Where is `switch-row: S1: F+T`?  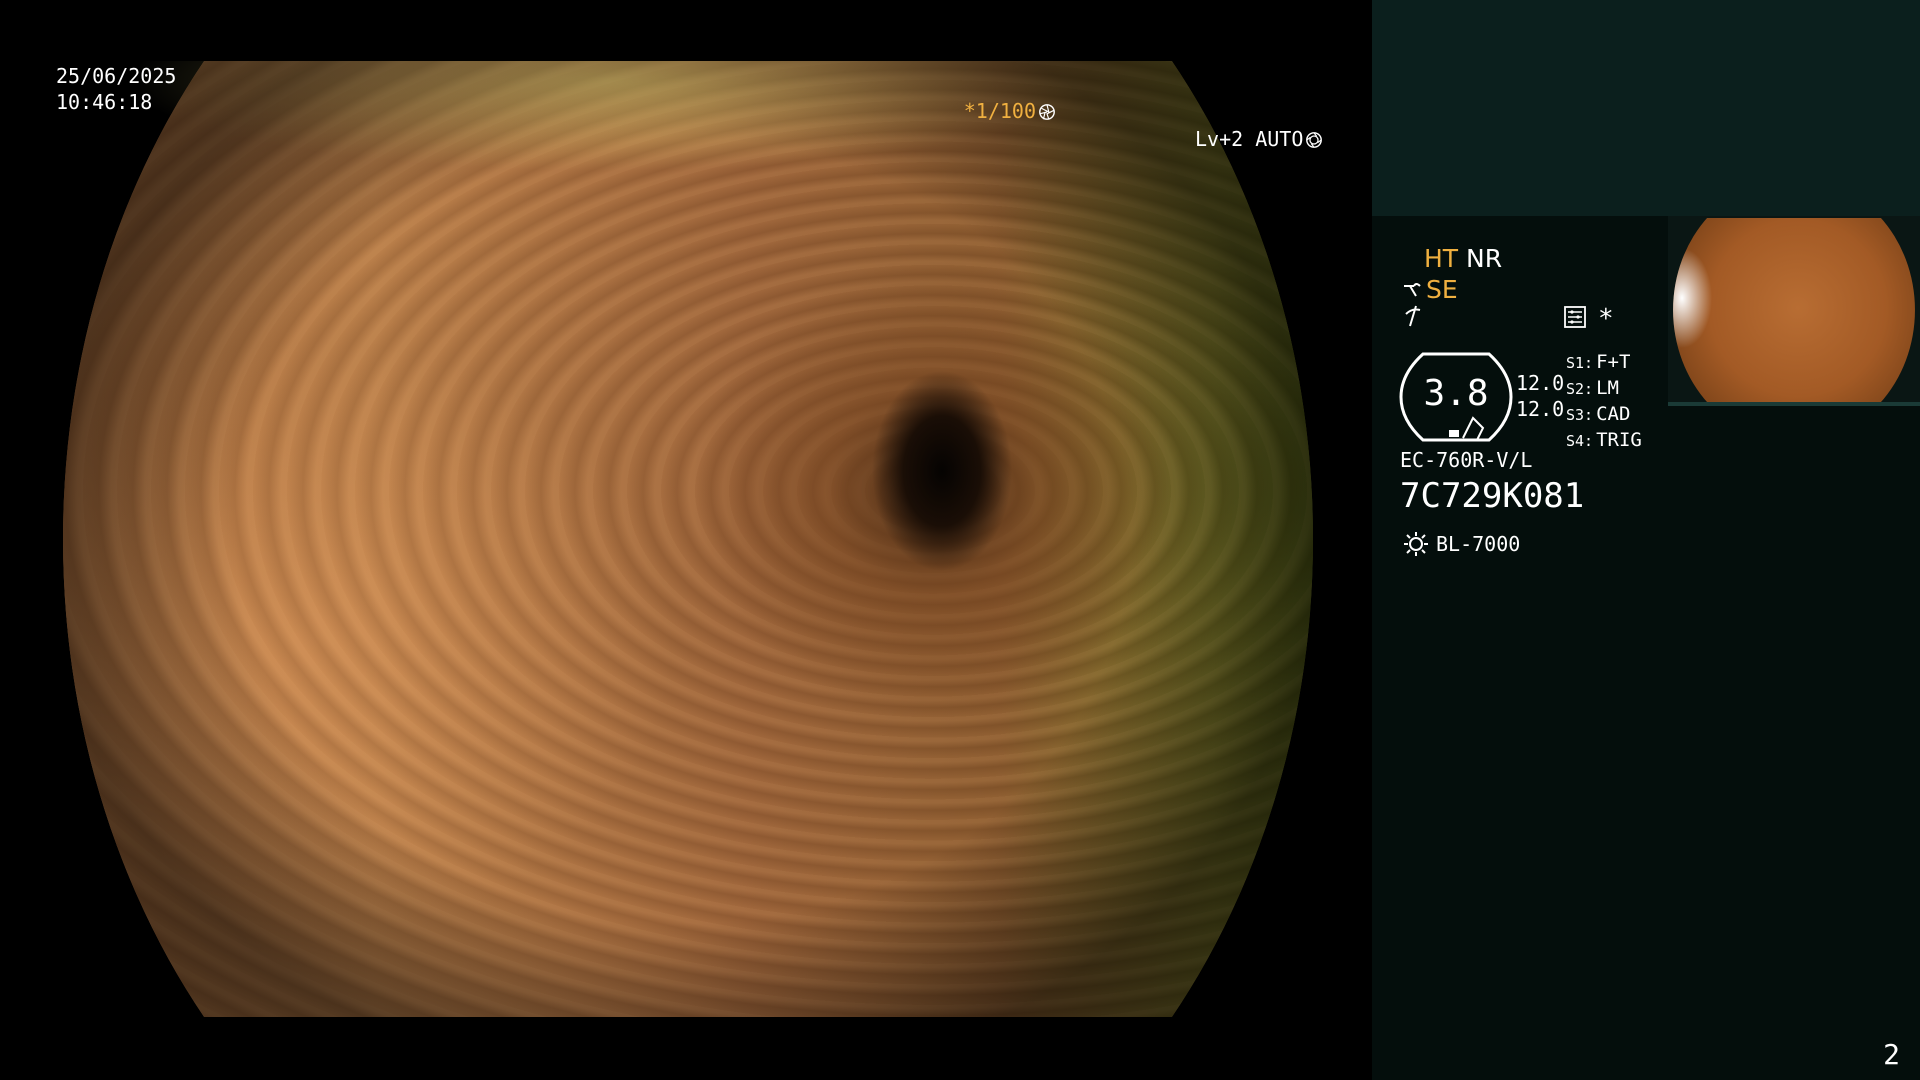 switch-row: S1: F+T is located at coordinates (1604, 363).